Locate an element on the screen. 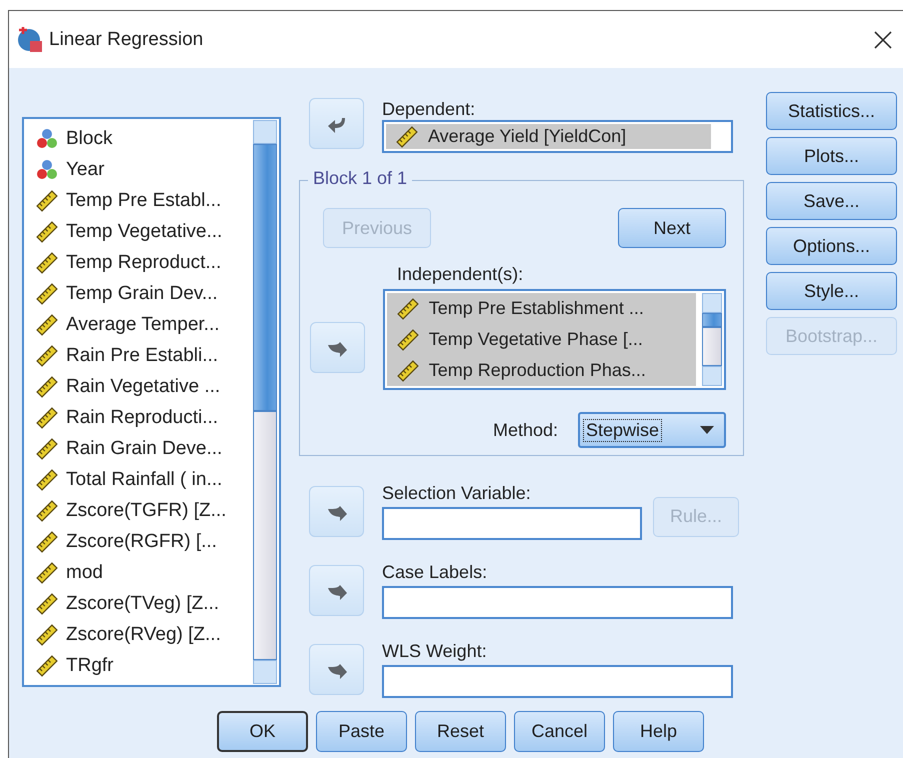 The width and height of the screenshot is (903, 758). dialog-button: Paste is located at coordinates (361, 731).